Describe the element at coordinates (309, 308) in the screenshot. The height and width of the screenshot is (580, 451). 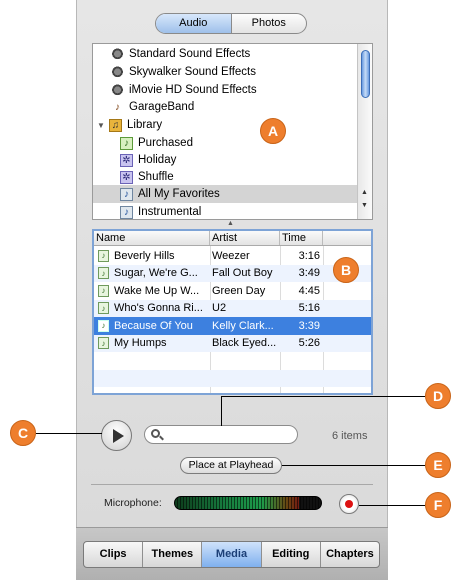
I see `song-time: 5:16` at that location.